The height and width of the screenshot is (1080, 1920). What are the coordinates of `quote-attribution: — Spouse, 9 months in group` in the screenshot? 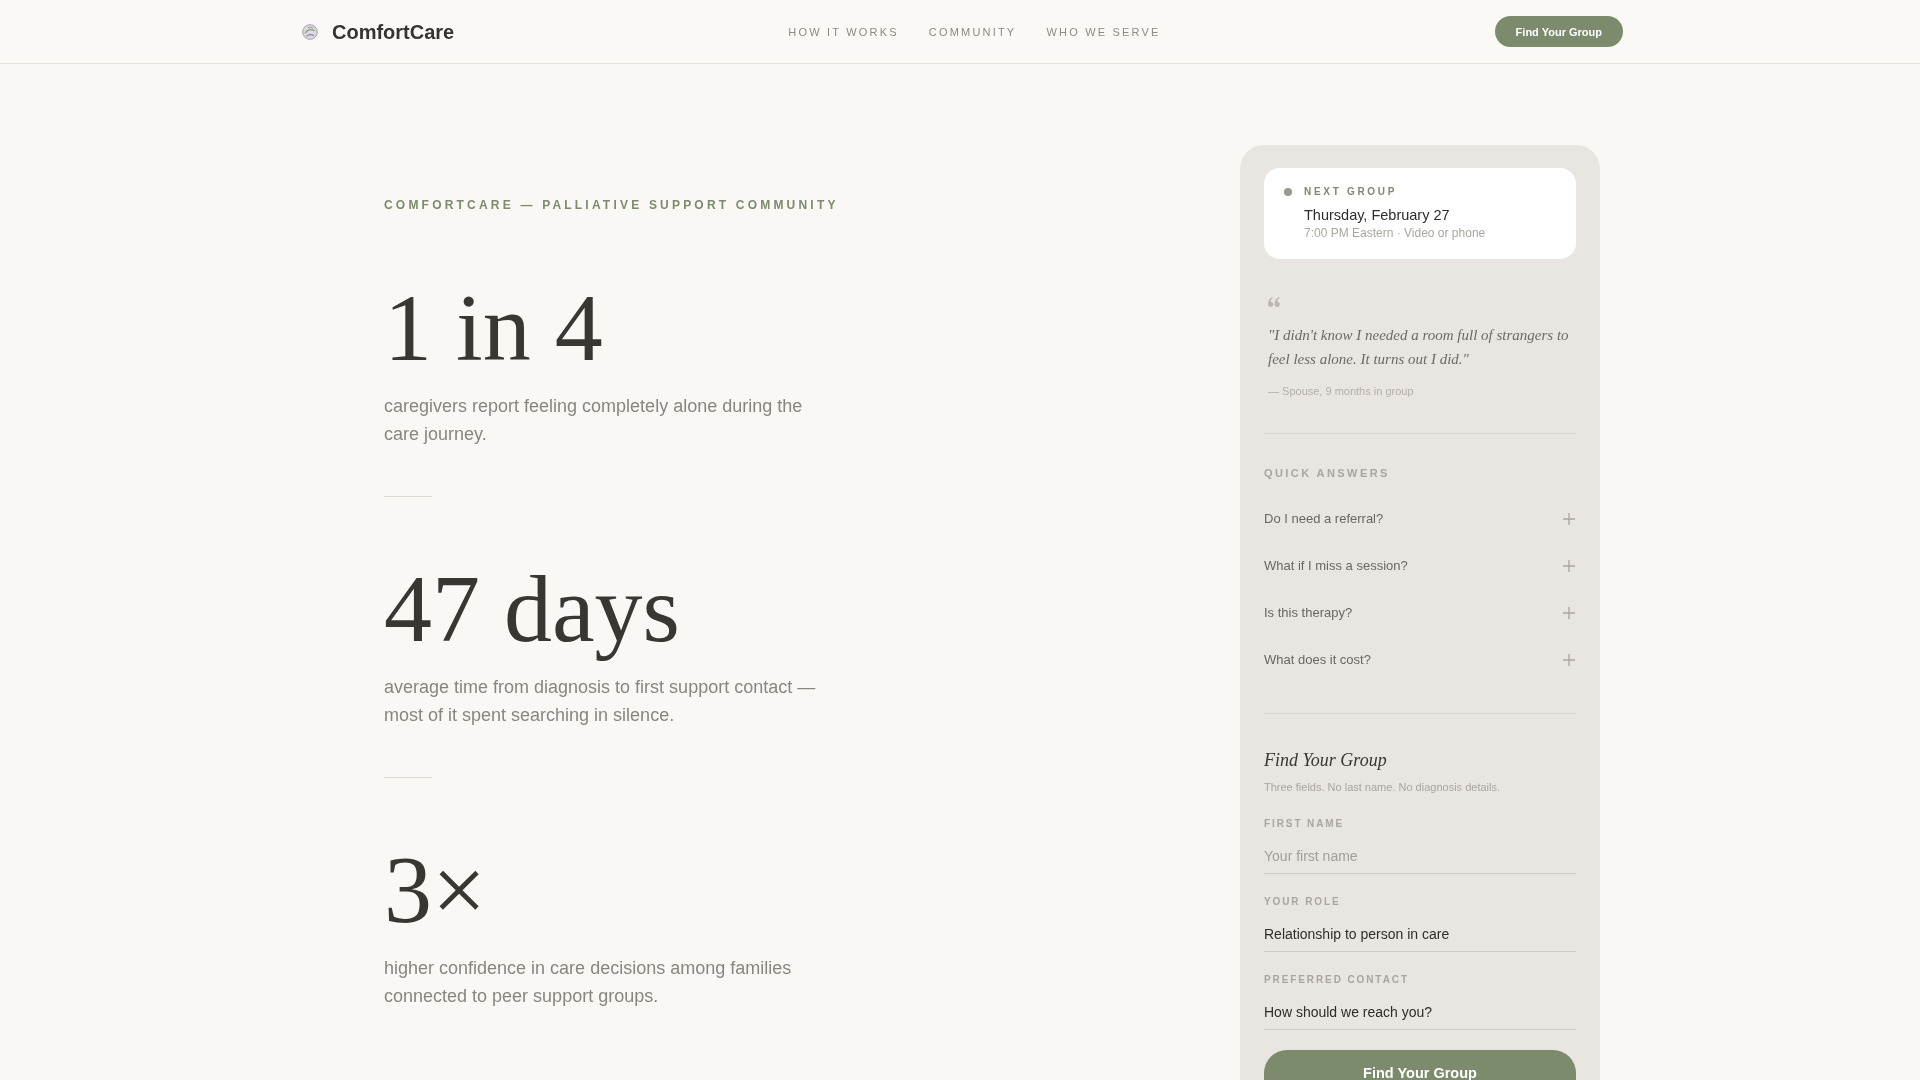 It's located at (1341, 391).